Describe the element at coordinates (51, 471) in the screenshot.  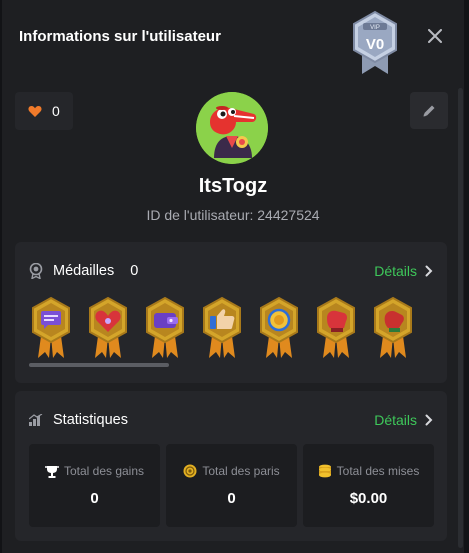
I see `trophy-icon` at that location.